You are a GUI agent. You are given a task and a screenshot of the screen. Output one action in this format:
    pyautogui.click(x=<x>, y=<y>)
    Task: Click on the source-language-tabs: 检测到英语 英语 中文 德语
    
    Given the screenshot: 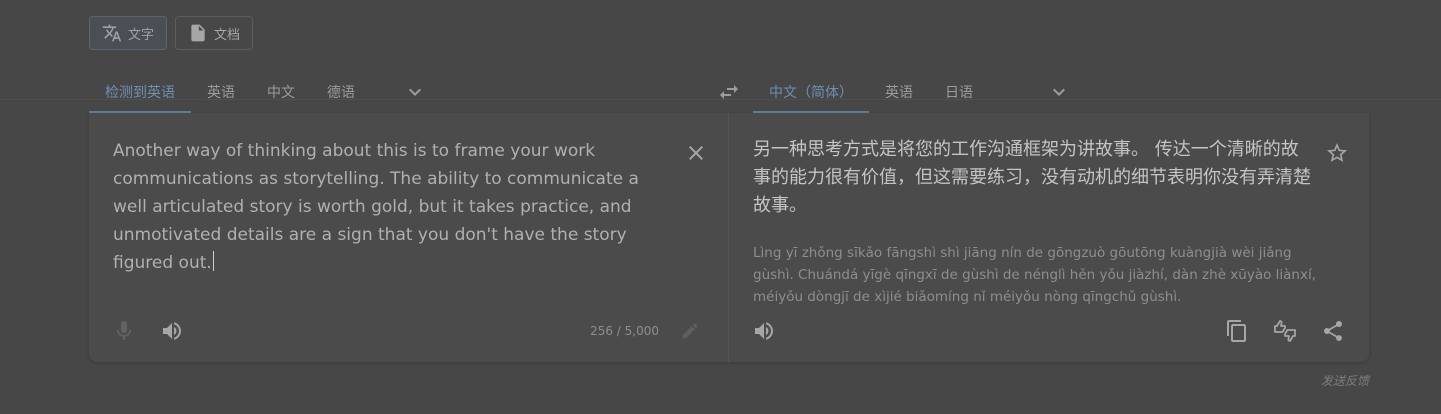 What is the action you would take?
    pyautogui.click(x=258, y=92)
    